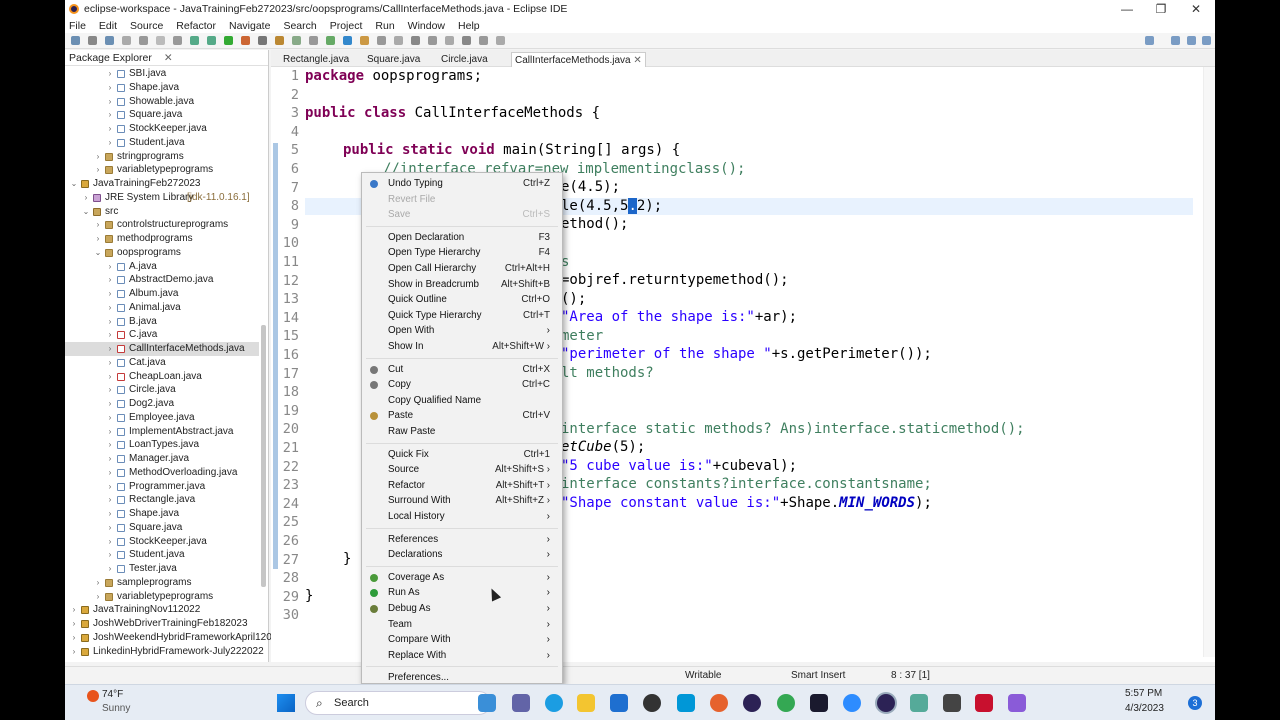 The image size is (1280, 720). What do you see at coordinates (162, 624) in the screenshot?
I see `tree-item: › JoshWebDriverTrainingFeb182023` at bounding box center [162, 624].